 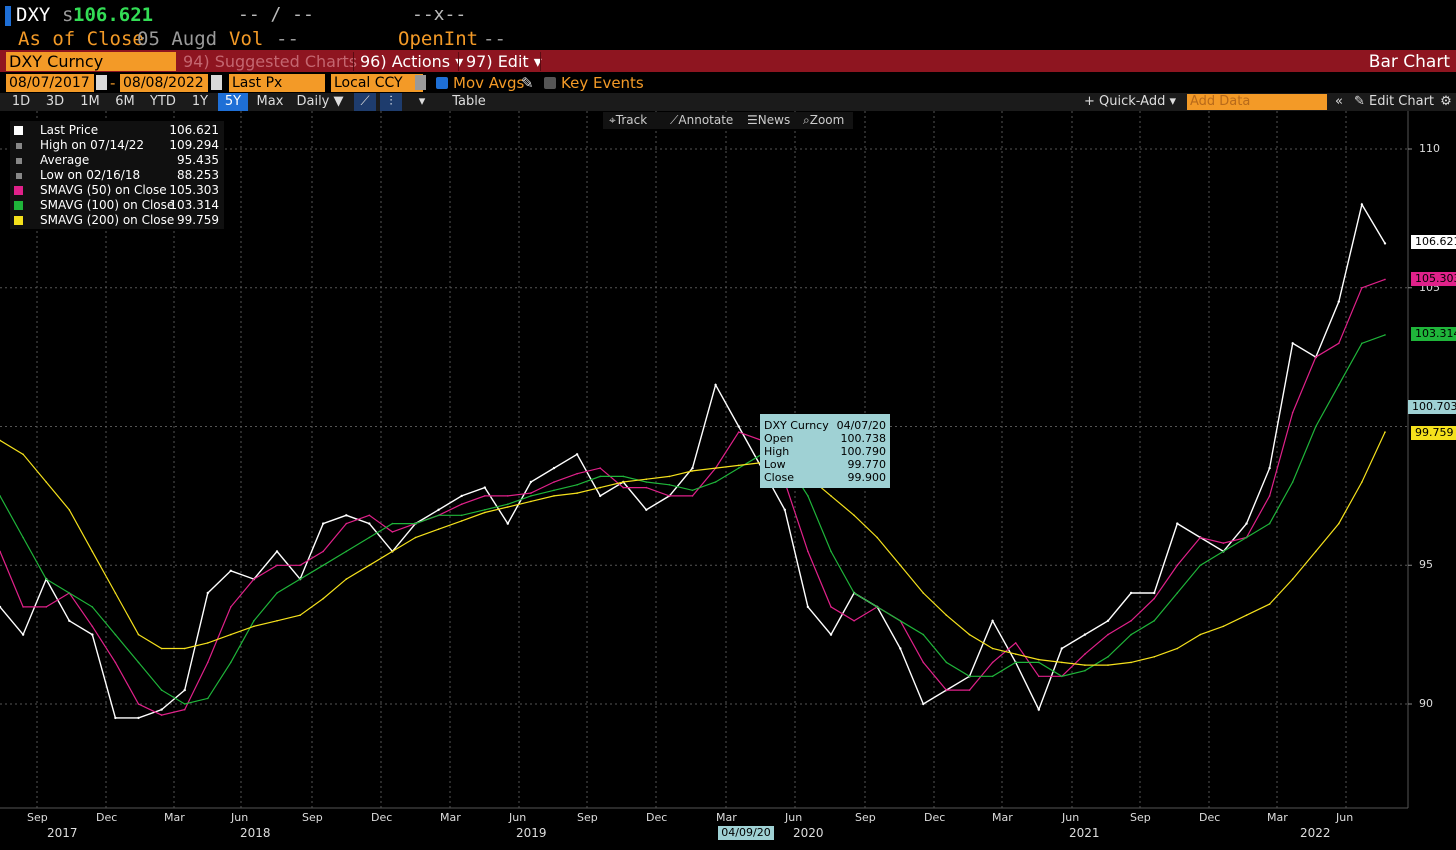 What do you see at coordinates (1446, 102) in the screenshot?
I see `gear-icon: ⚙` at bounding box center [1446, 102].